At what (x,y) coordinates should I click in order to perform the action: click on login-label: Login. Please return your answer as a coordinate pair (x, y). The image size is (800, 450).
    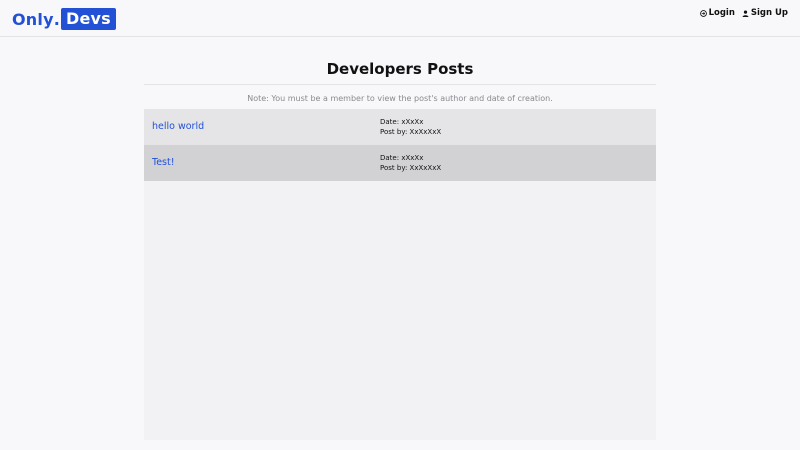
    Looking at the image, I should click on (721, 13).